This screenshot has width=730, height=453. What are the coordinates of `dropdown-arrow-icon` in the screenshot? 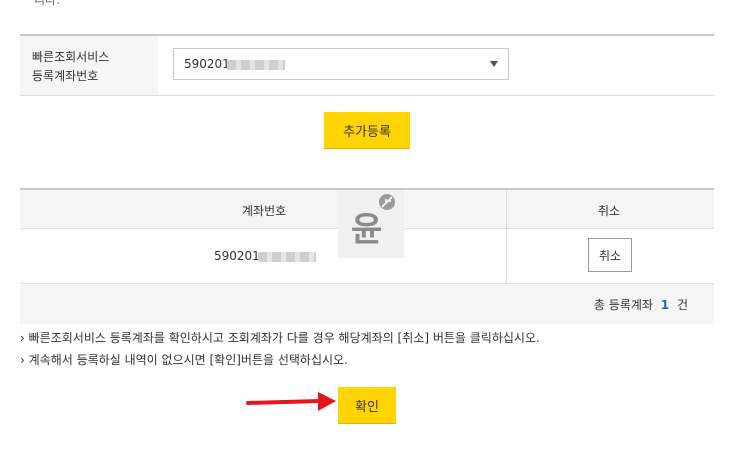 It's located at (494, 64).